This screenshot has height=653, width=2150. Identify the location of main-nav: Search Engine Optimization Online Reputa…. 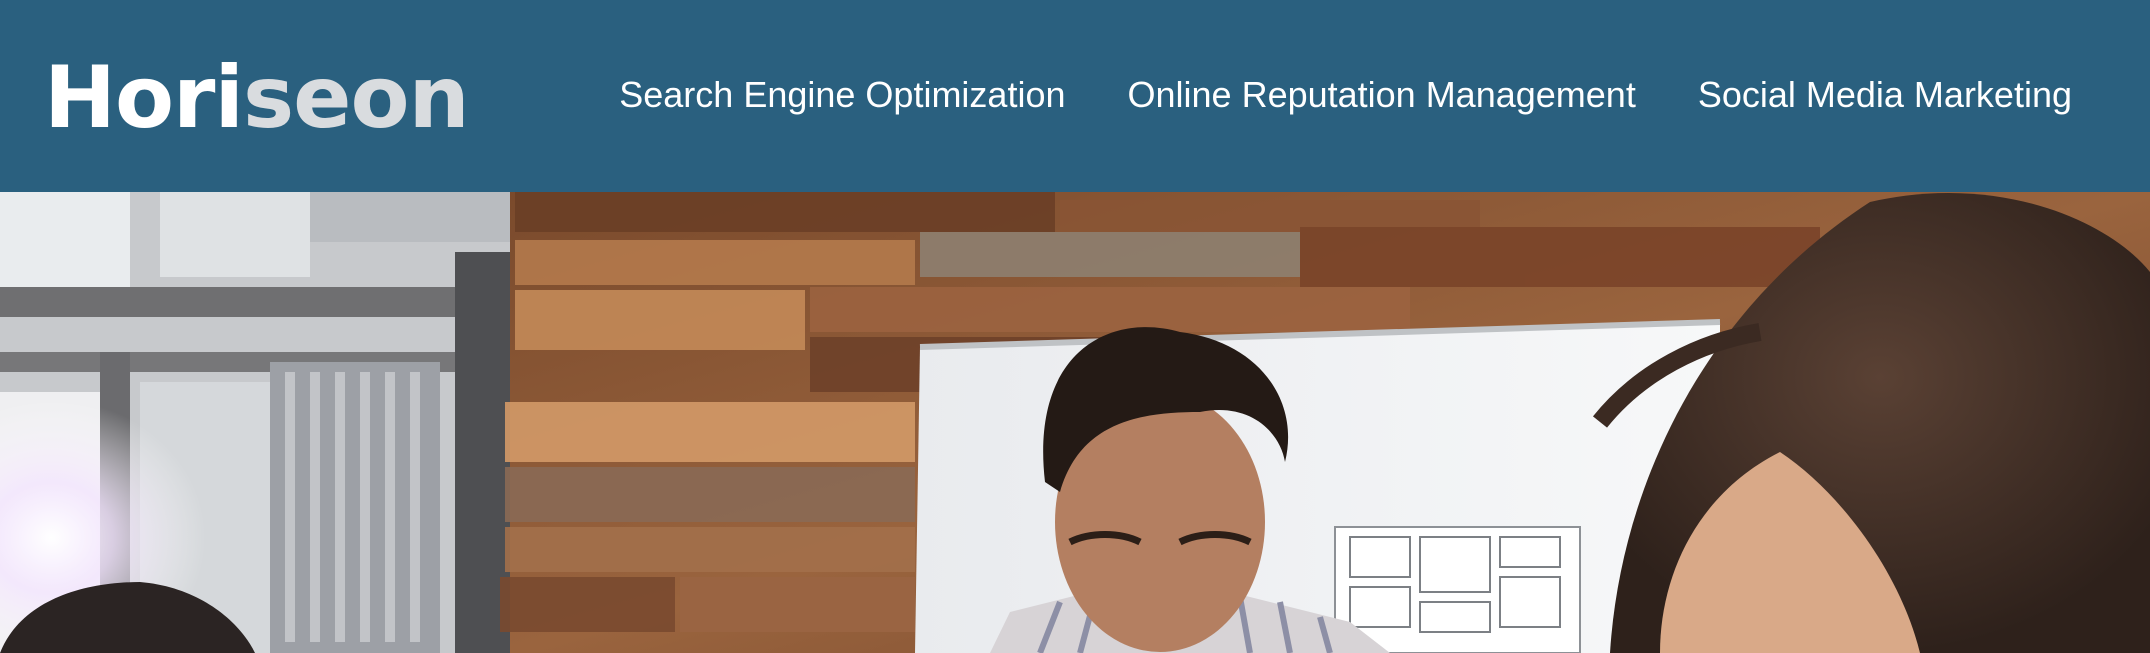
(1345, 95).